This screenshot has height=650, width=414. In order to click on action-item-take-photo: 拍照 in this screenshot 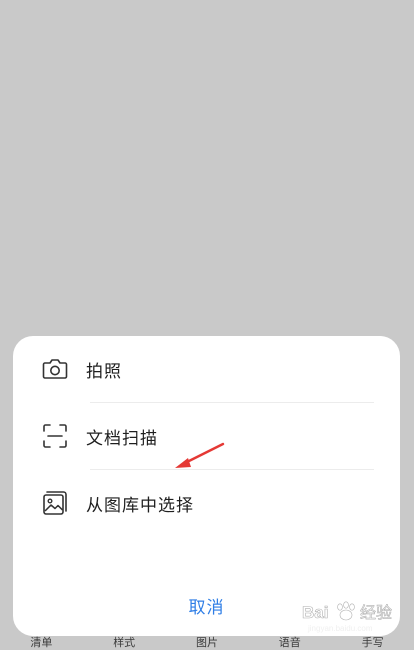, I will do `click(207, 369)`.